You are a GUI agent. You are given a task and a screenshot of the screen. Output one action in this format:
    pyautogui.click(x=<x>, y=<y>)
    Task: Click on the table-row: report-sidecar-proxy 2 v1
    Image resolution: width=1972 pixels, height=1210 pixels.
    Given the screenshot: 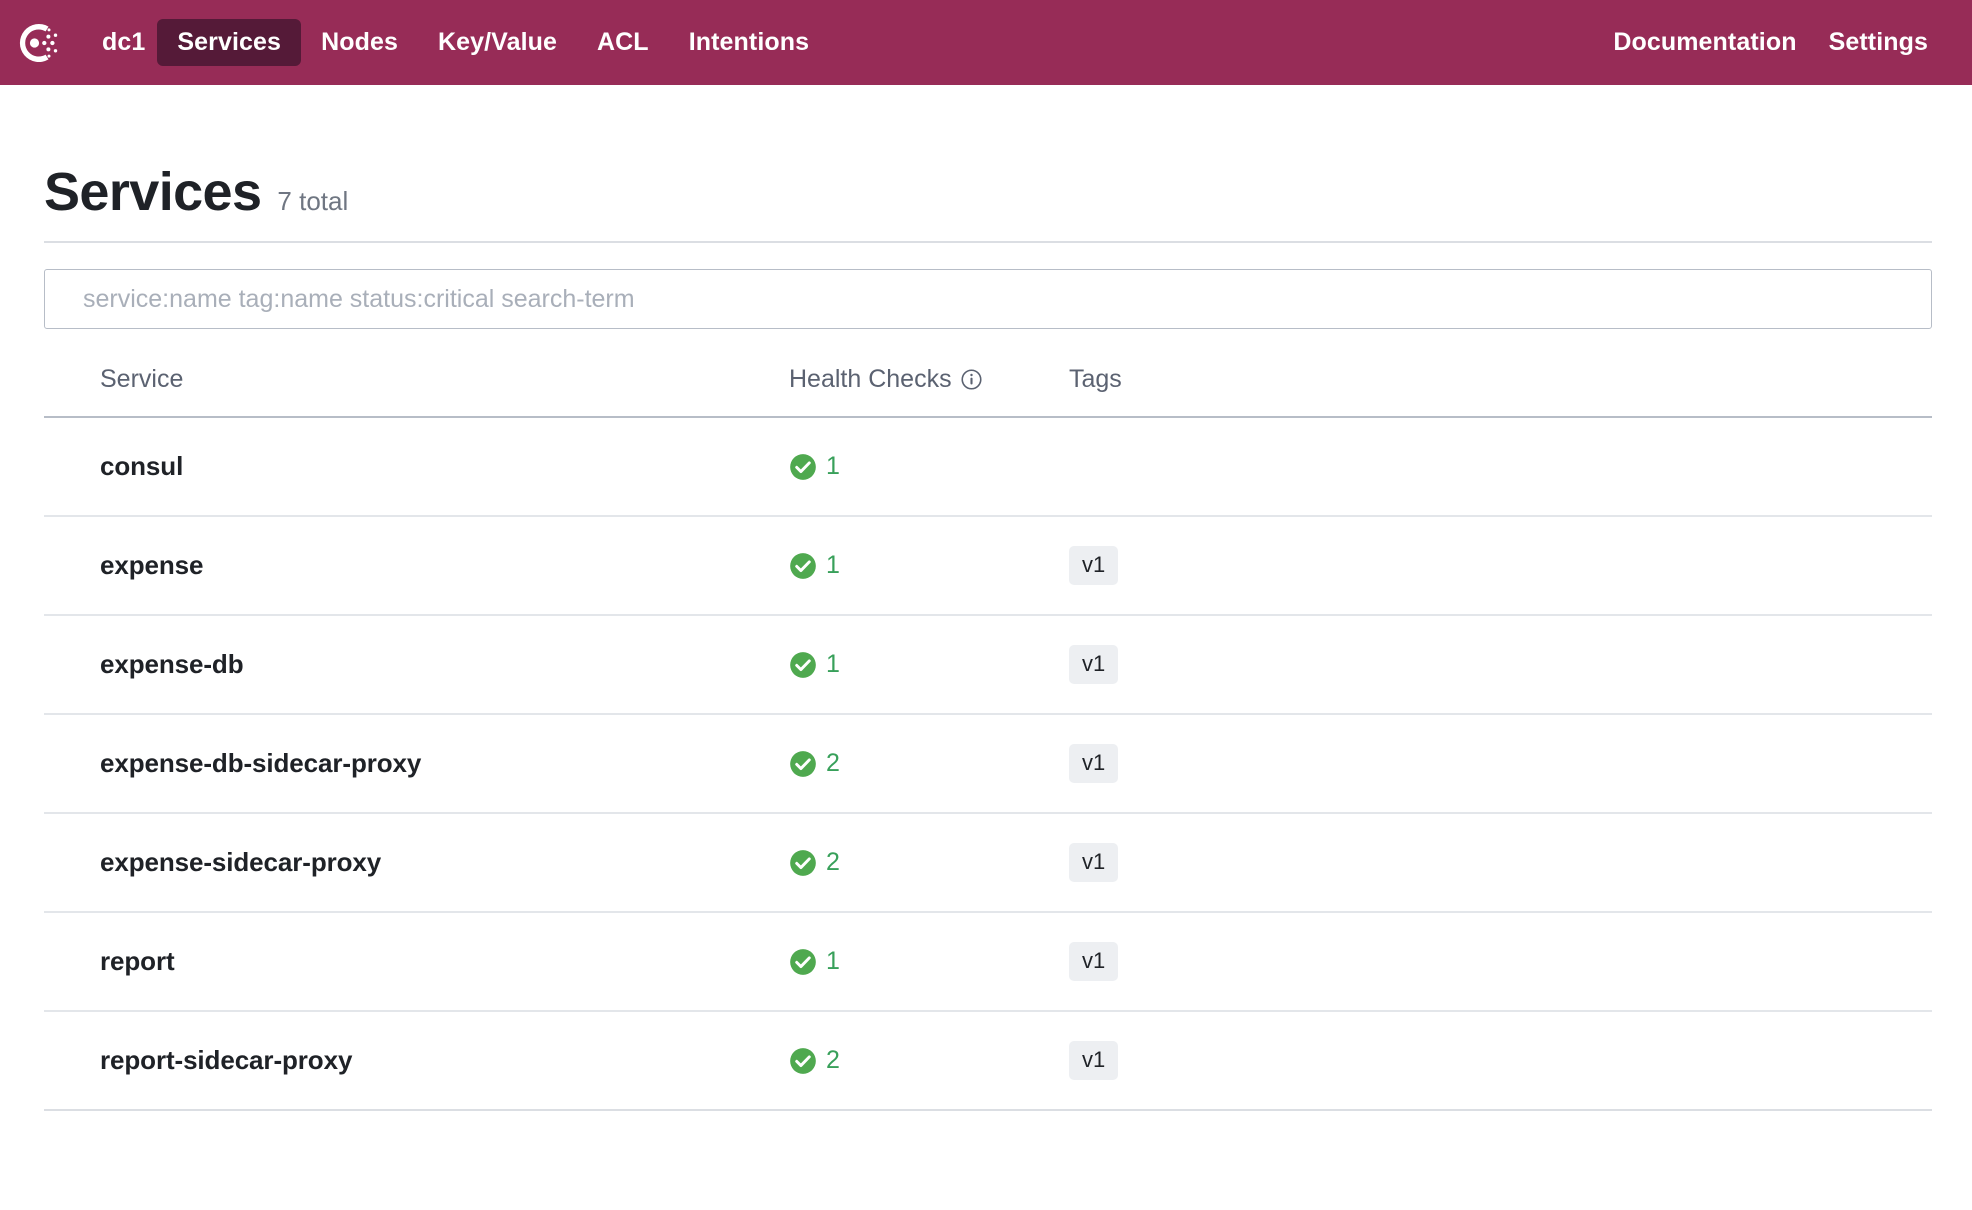 What is the action you would take?
    pyautogui.click(x=988, y=1061)
    